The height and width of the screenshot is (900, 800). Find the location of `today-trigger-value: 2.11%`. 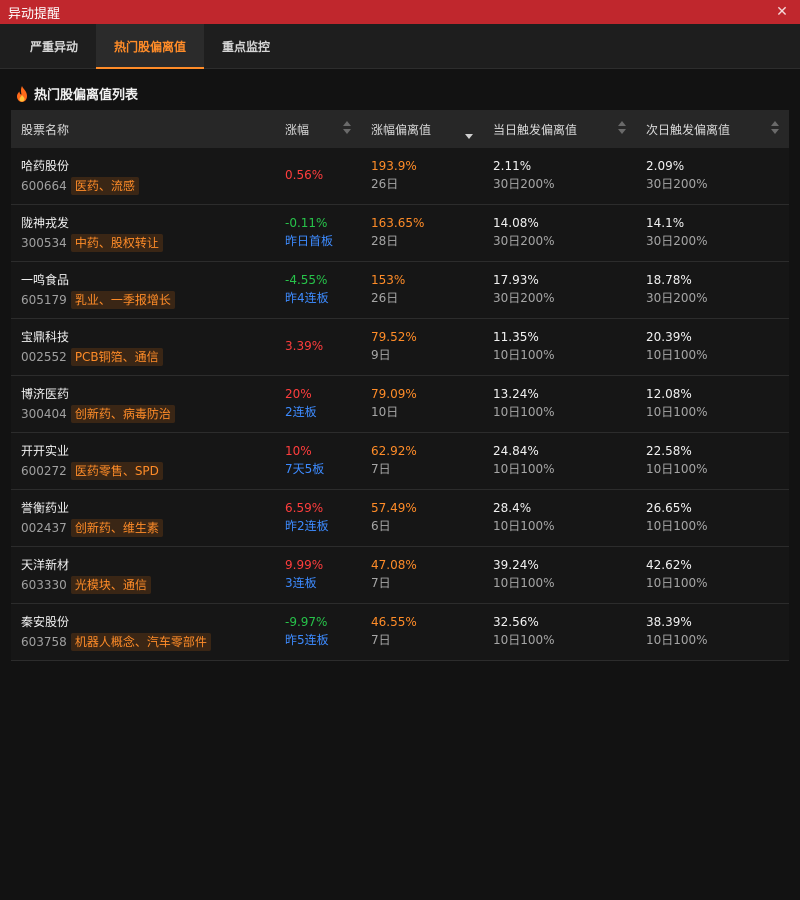

today-trigger-value: 2.11% is located at coordinates (512, 166).